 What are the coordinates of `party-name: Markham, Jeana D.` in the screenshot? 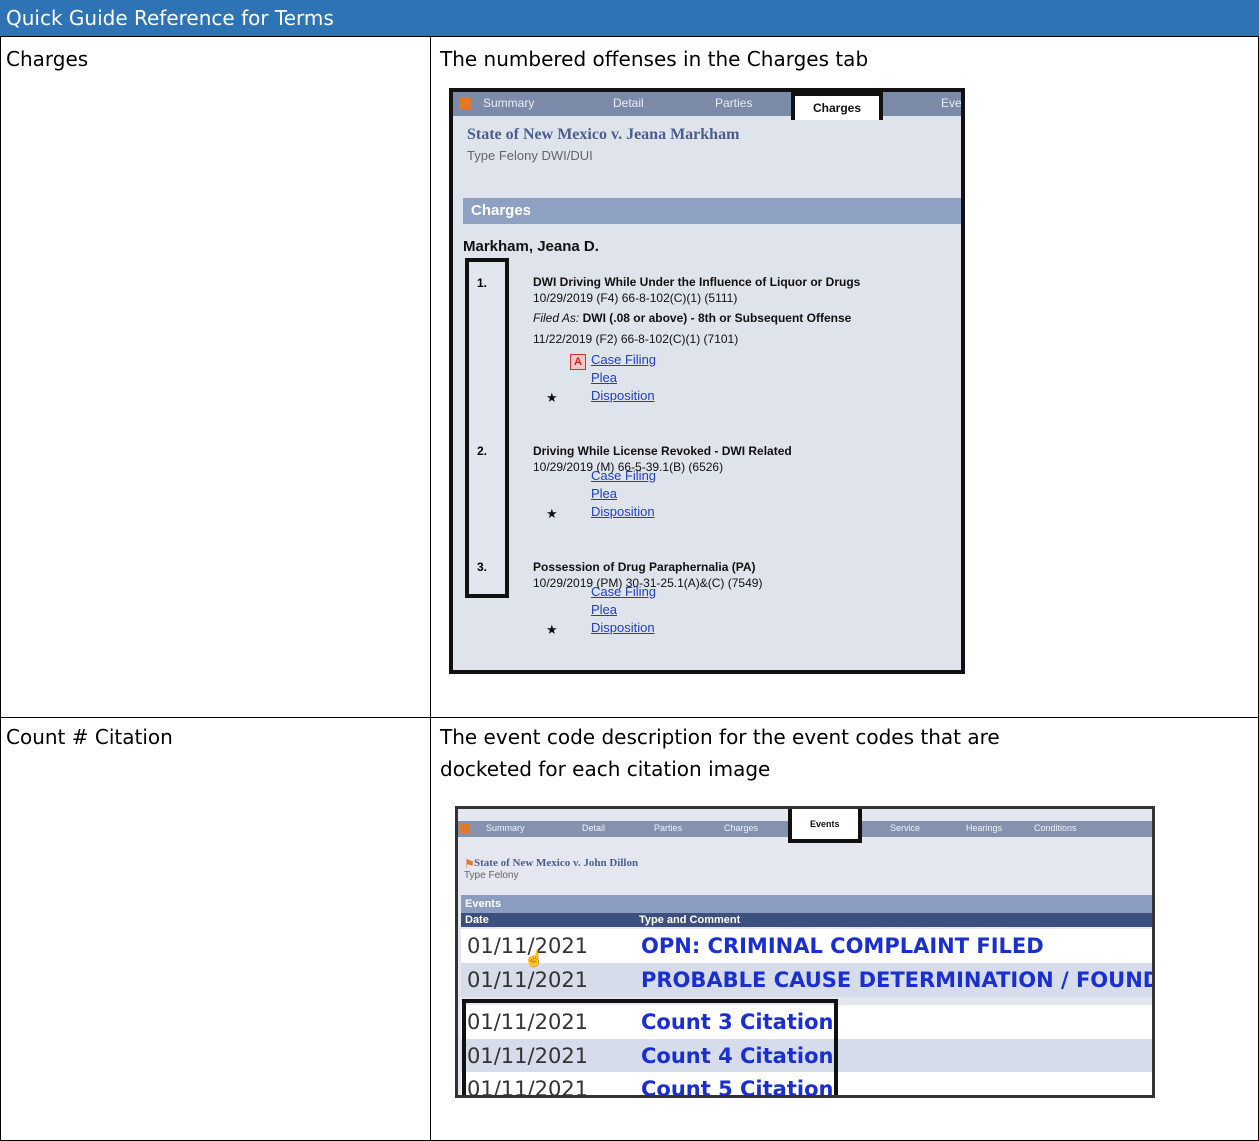 It's located at (531, 246).